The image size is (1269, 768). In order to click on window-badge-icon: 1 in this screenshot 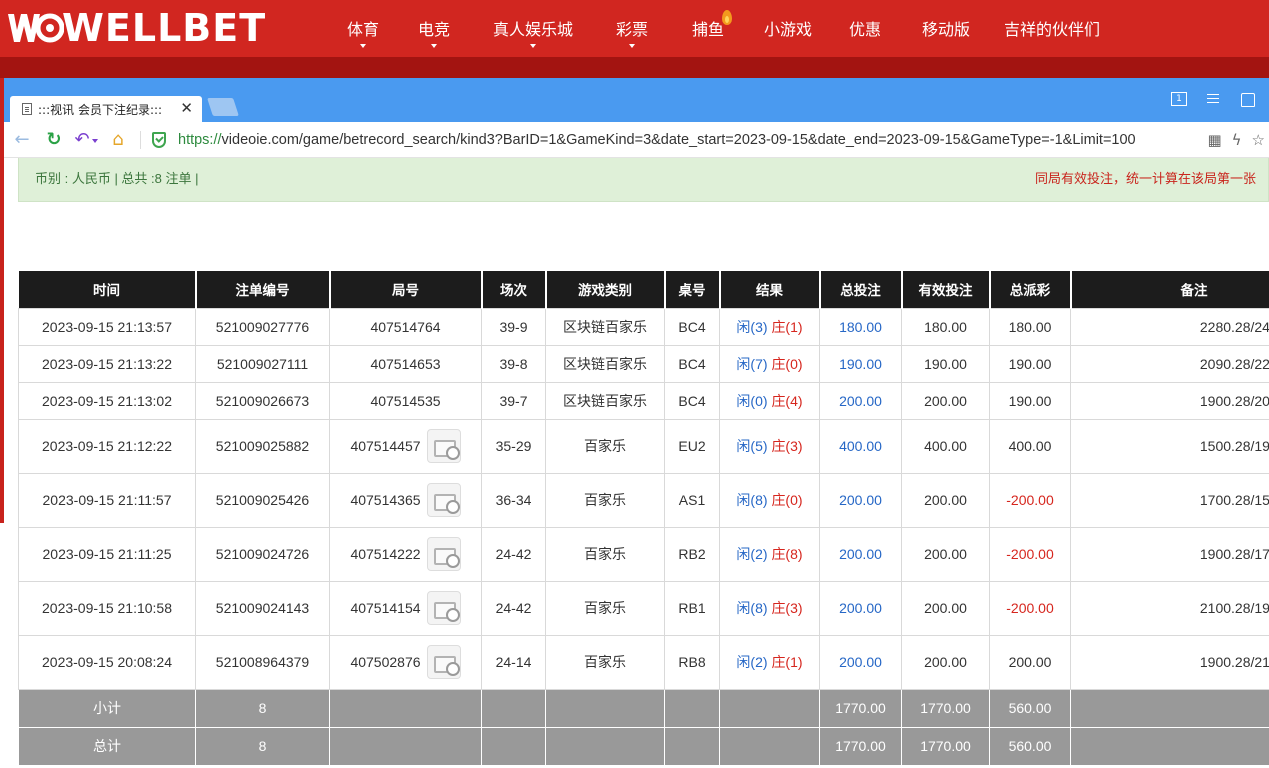, I will do `click(1179, 99)`.